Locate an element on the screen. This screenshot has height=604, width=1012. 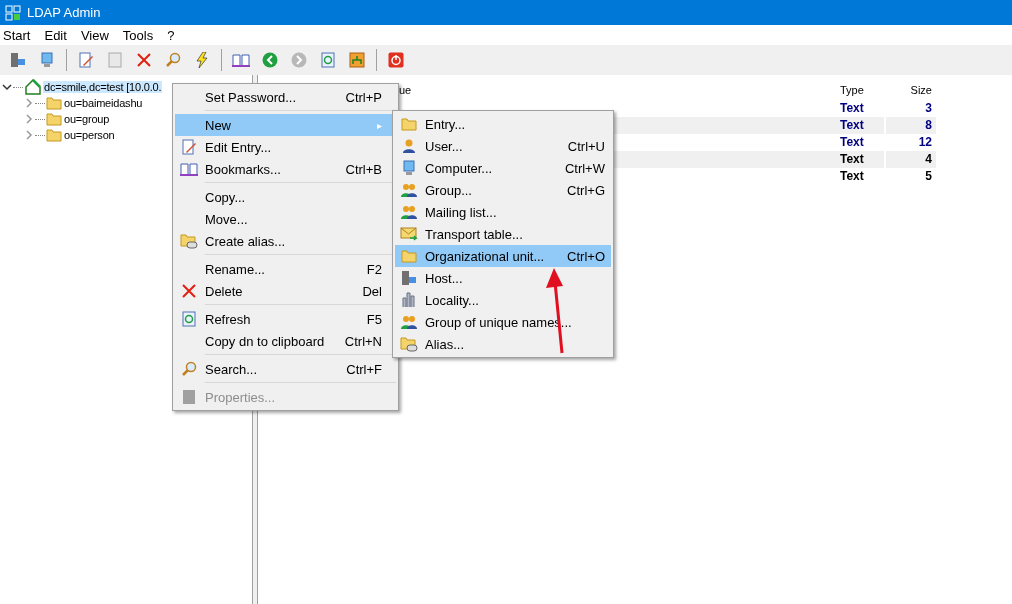
tree-item: ou=person is located at coordinates (89, 135).